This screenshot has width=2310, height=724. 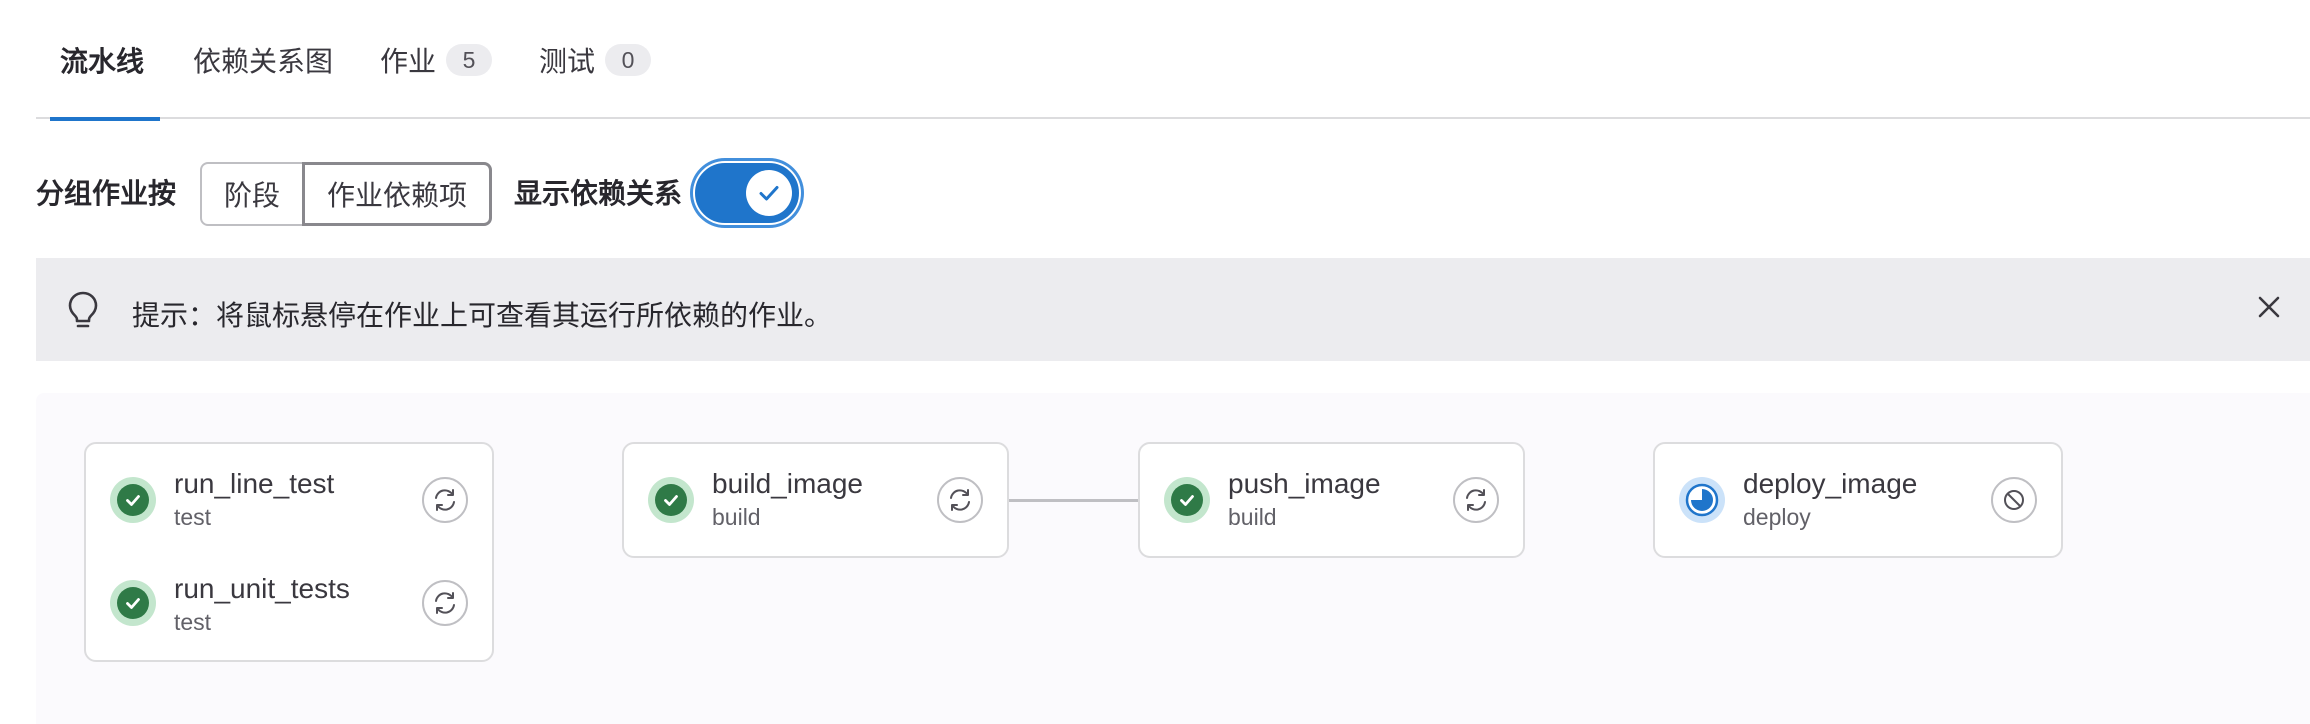 I want to click on group-by-label: 分组作业按, so click(x=106, y=193).